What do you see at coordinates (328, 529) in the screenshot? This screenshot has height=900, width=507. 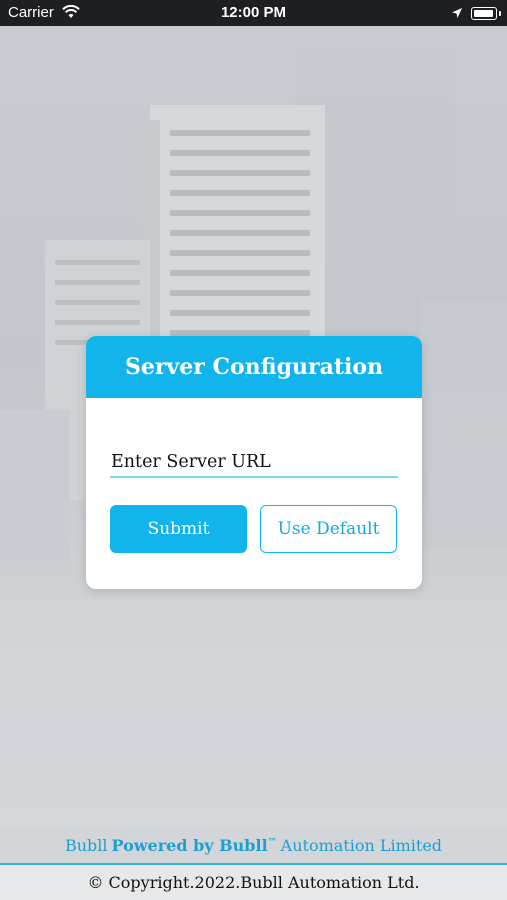 I see `use-default-button: Use Default` at bounding box center [328, 529].